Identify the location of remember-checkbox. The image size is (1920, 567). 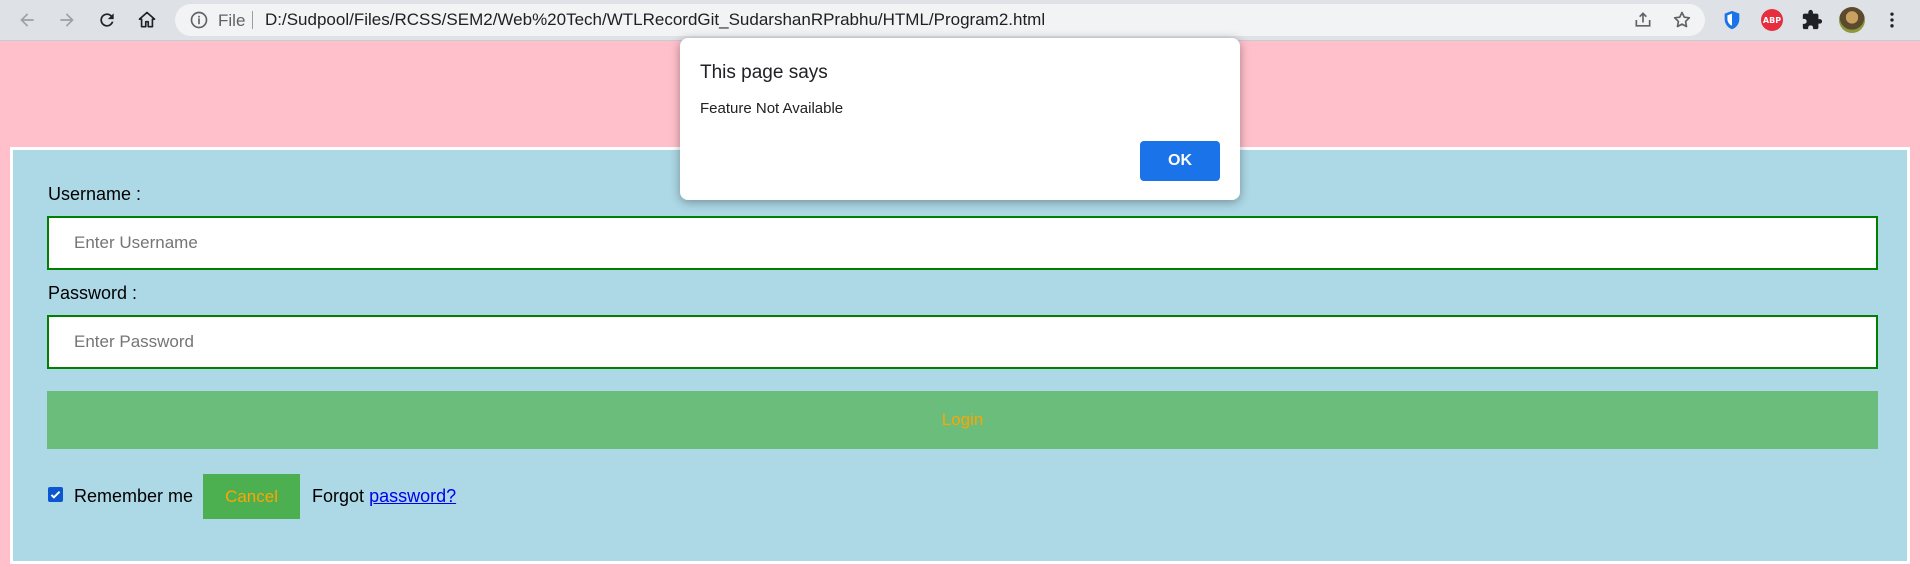
(55, 494).